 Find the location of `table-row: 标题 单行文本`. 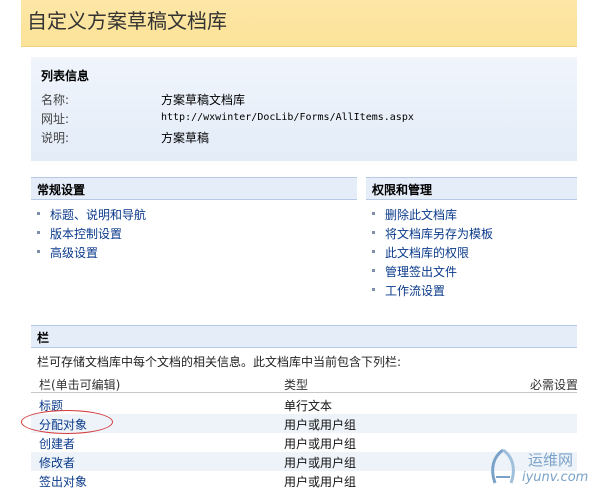

table-row: 标题 单行文本 is located at coordinates (304, 404).